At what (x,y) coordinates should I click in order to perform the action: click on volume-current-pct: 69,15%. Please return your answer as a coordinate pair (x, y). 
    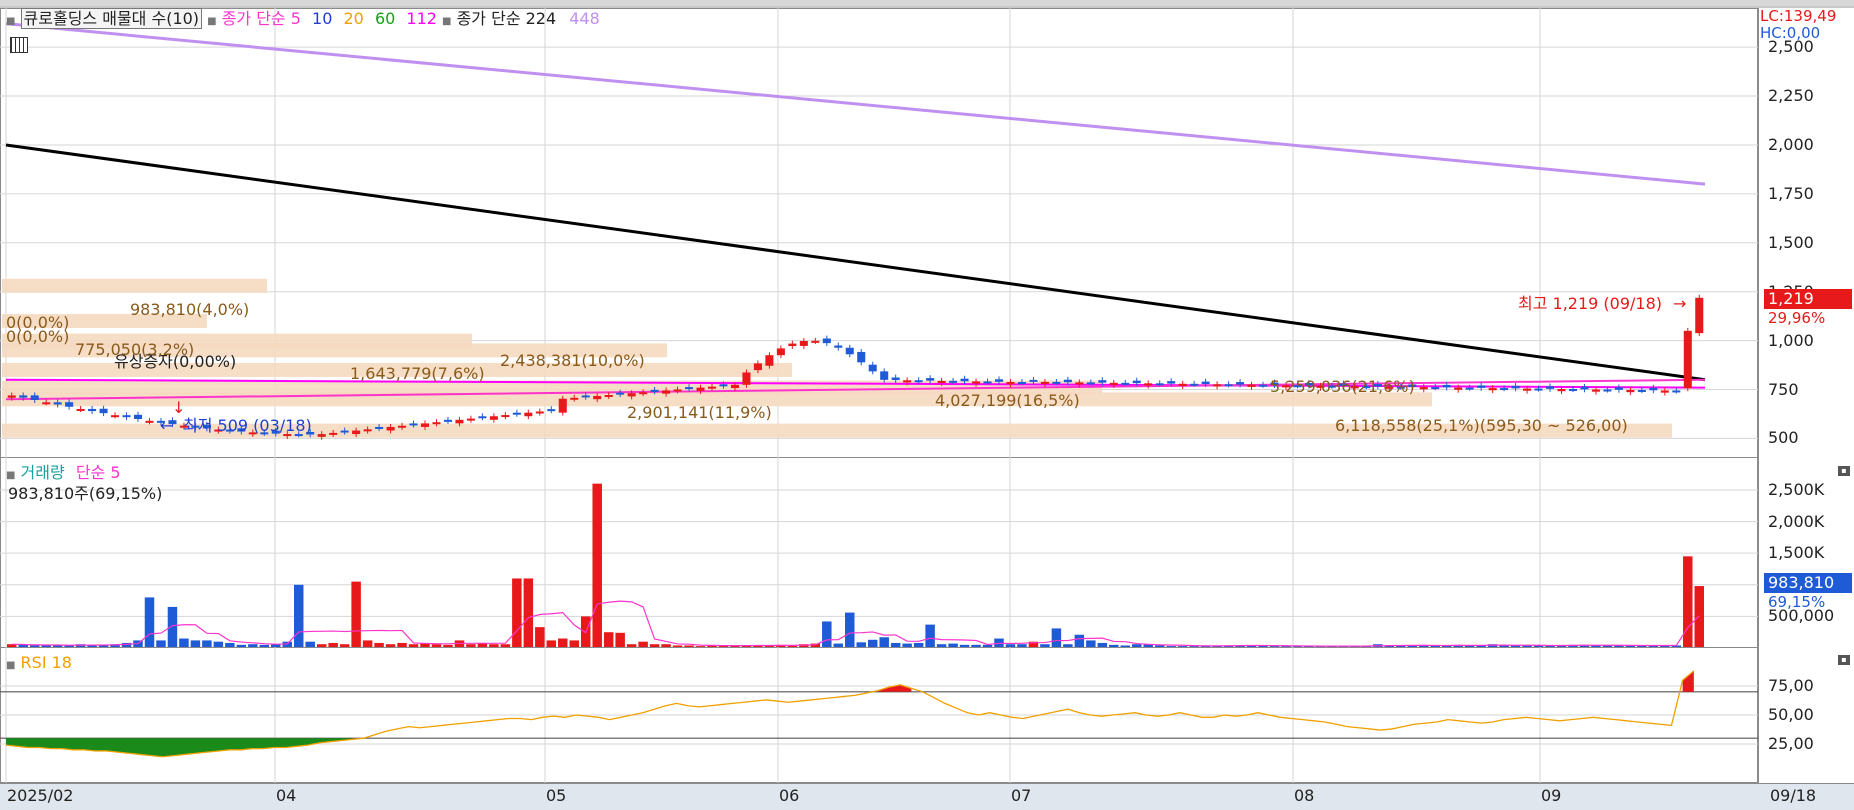
    Looking at the image, I should click on (1797, 602).